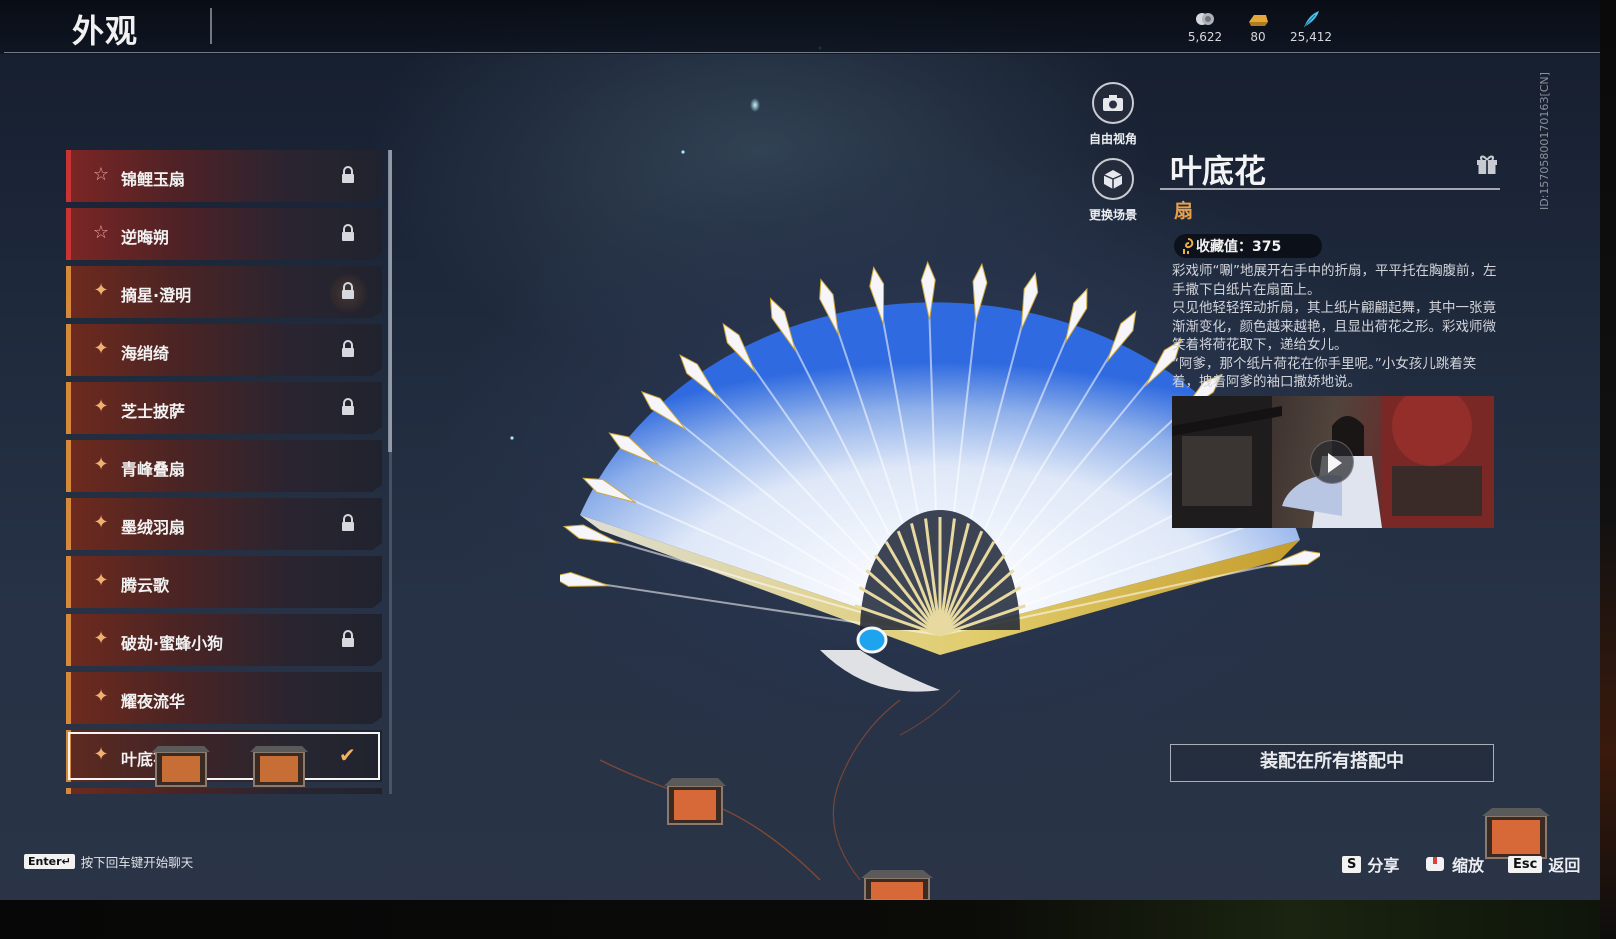  I want to click on currency-feather: 25,412, so click(1311, 27).